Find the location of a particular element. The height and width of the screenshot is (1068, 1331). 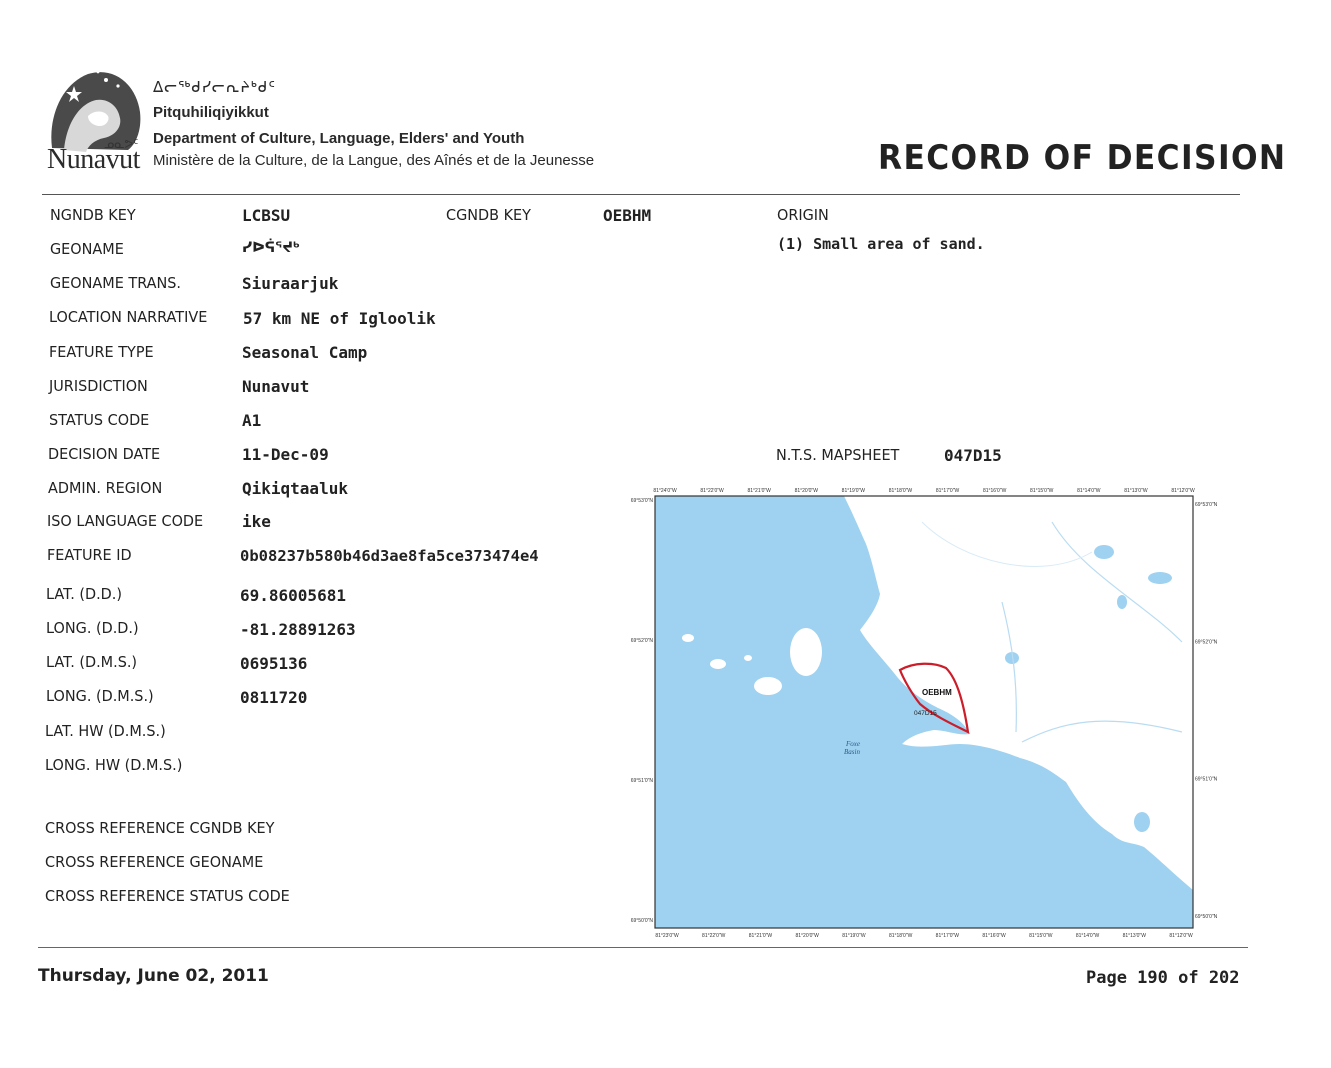

long-dd-value: -81.28891263 is located at coordinates (298, 629).